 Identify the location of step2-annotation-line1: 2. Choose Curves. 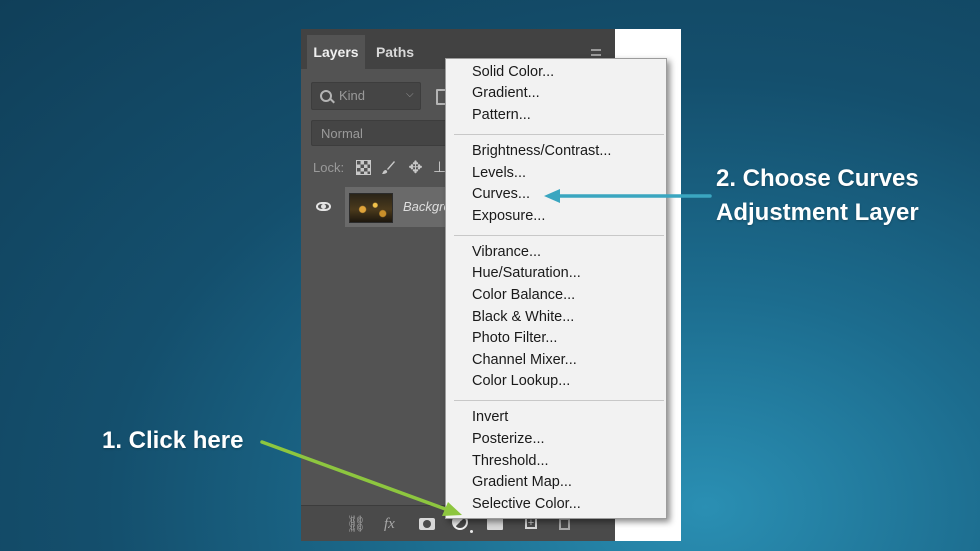
(817, 178).